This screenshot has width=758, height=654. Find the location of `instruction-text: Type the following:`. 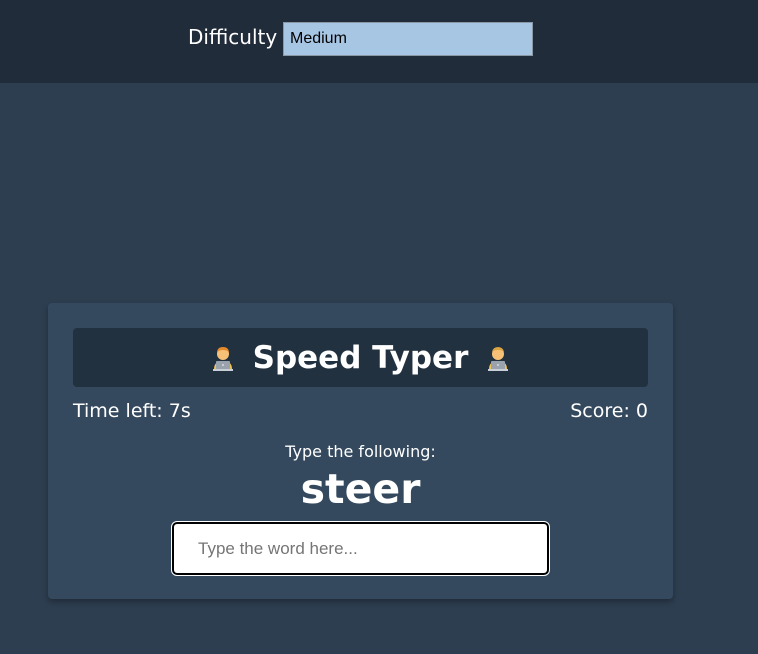

instruction-text: Type the following: is located at coordinates (360, 451).